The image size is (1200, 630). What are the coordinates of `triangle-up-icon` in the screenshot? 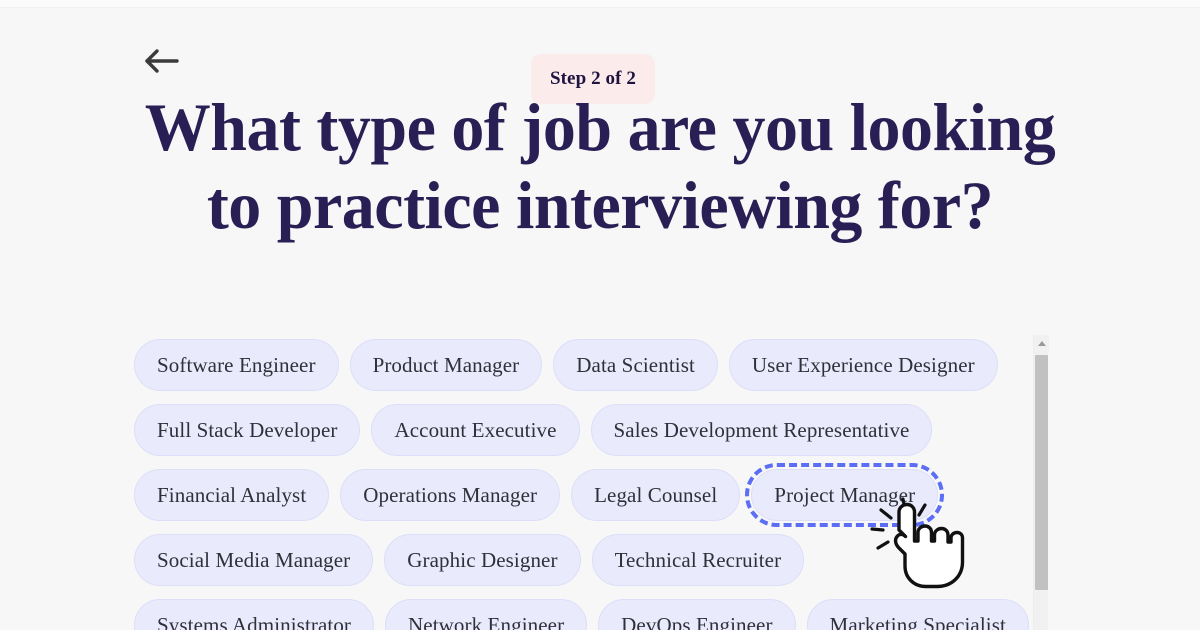 It's located at (1041, 343).